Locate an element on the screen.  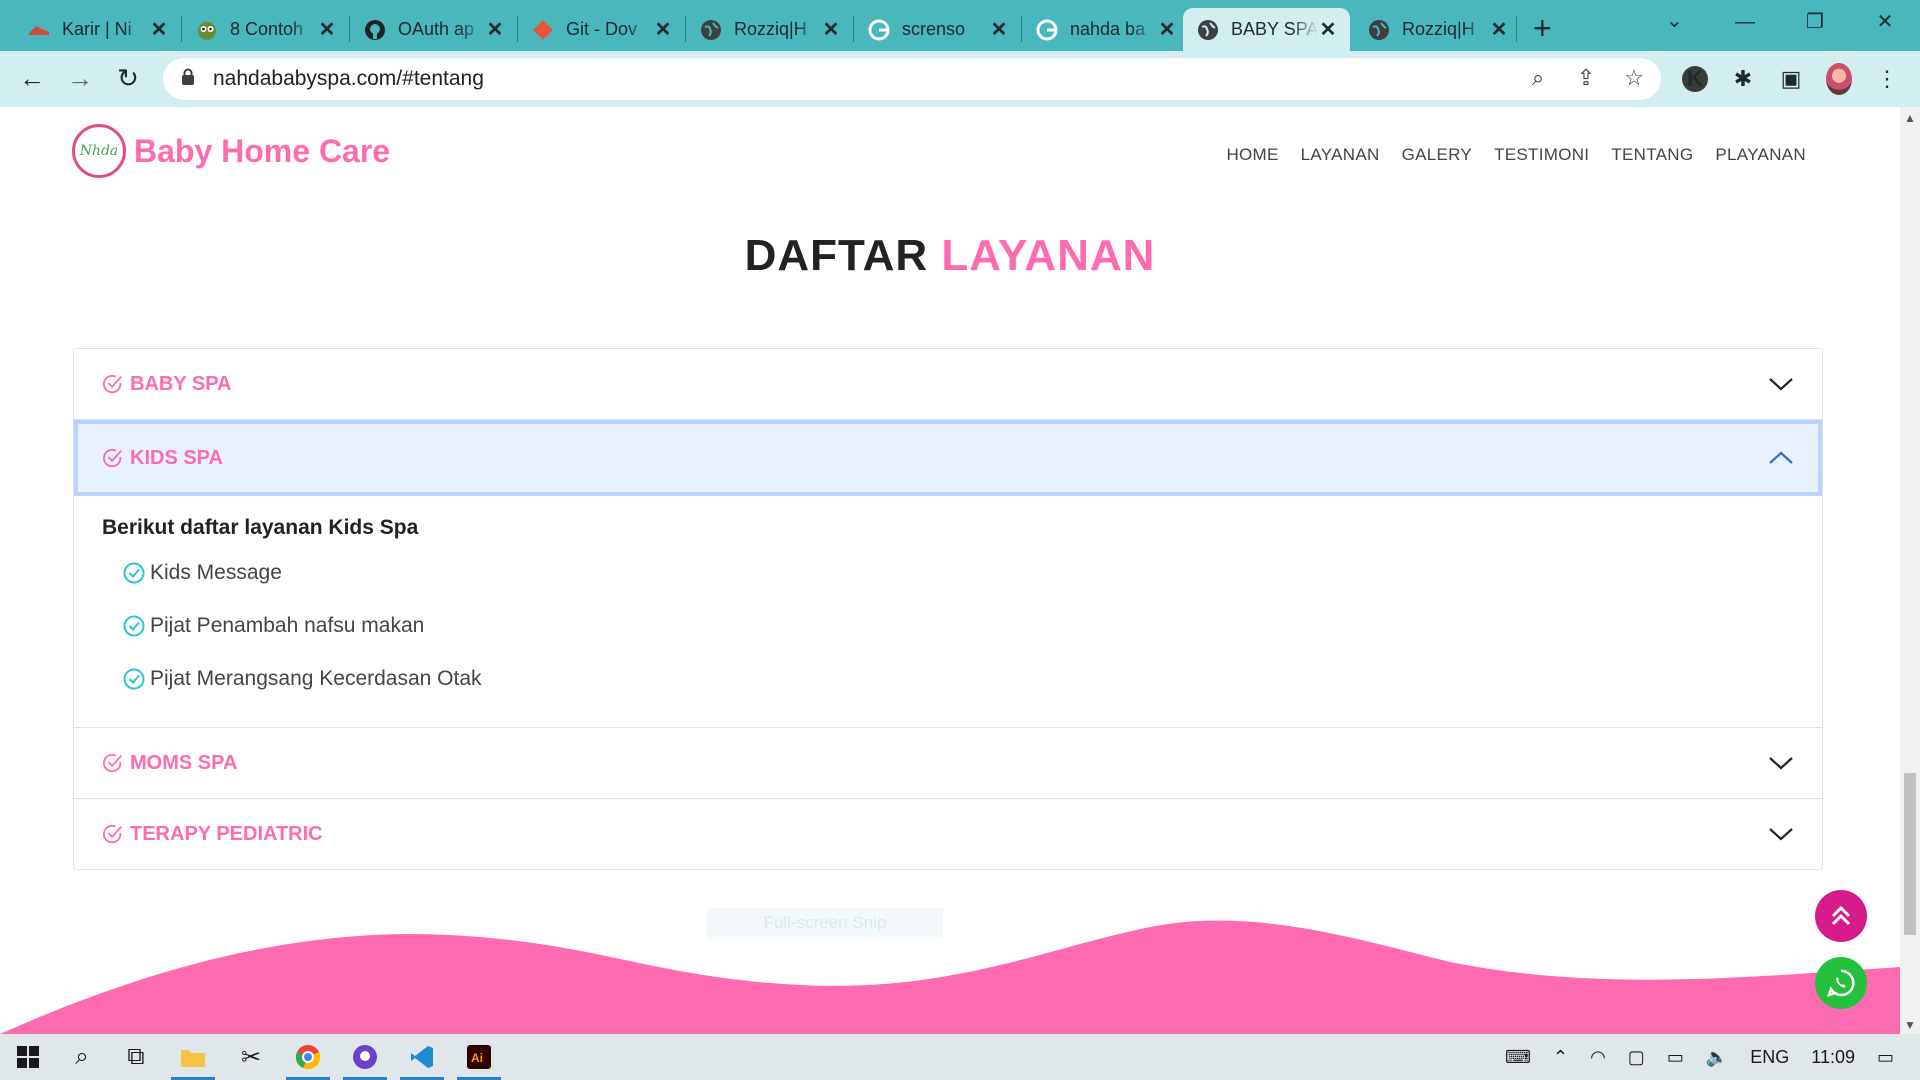
menu-kebab-icon: ⋮ is located at coordinates (1887, 79).